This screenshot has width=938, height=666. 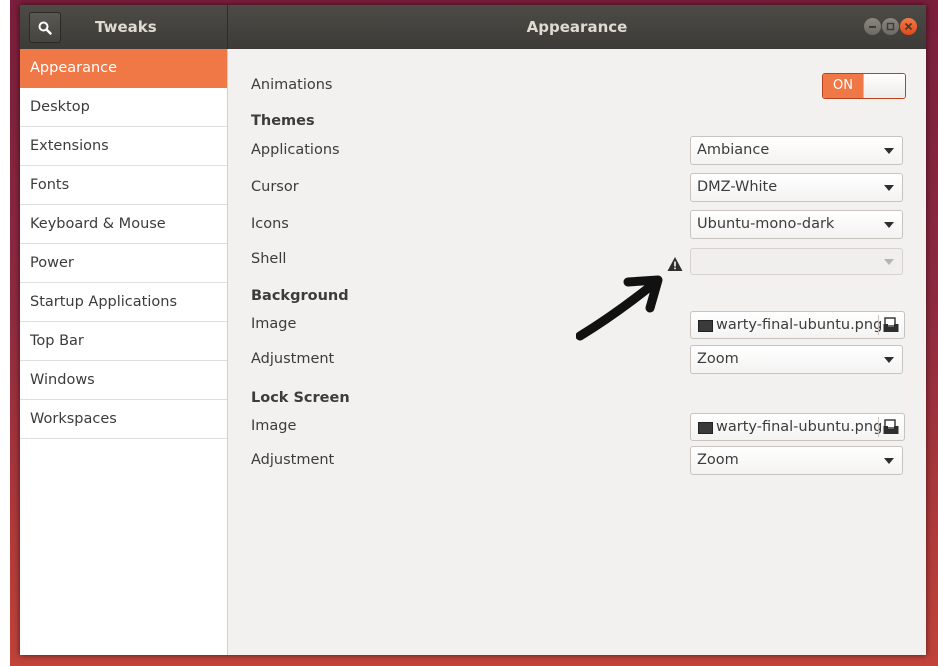 What do you see at coordinates (796, 150) in the screenshot?
I see `applications-theme-combo: Ambiance` at bounding box center [796, 150].